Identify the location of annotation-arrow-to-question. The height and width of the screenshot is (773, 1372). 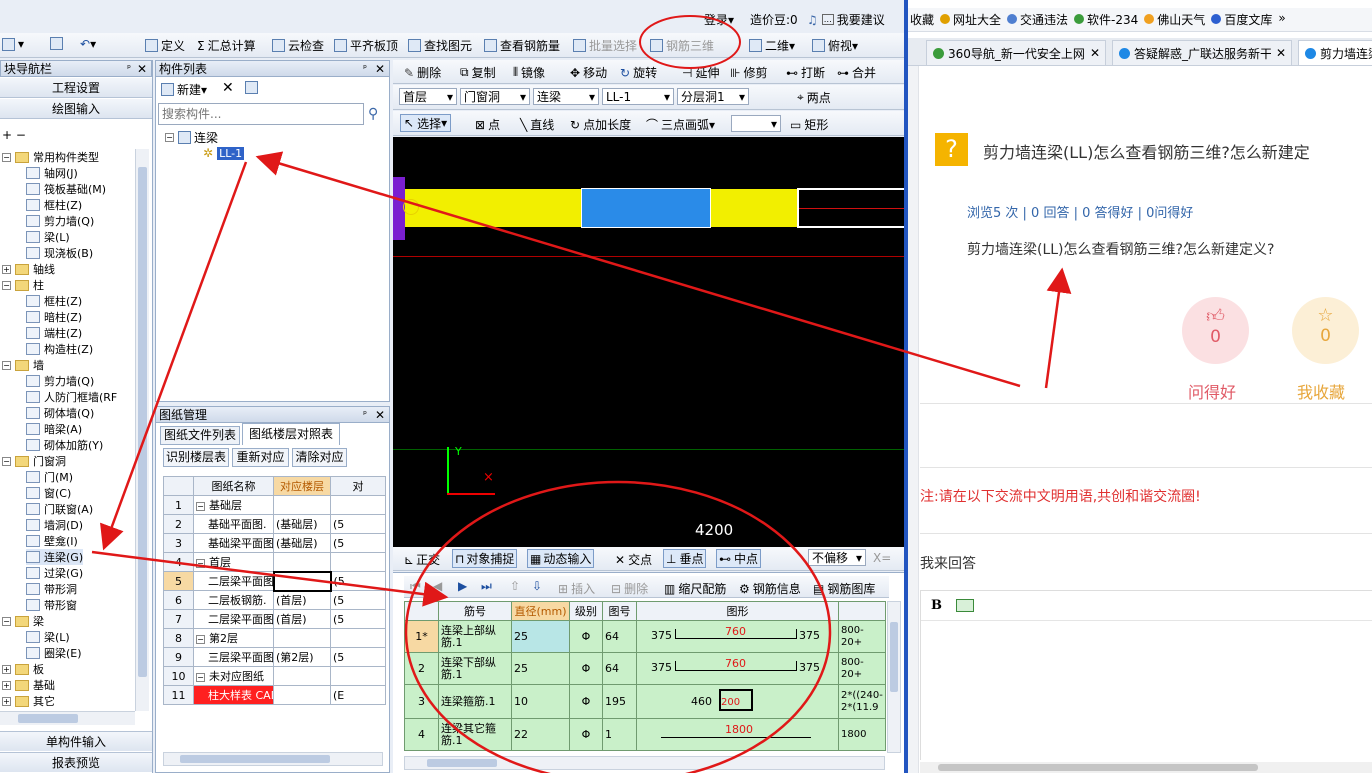
(1058, 328).